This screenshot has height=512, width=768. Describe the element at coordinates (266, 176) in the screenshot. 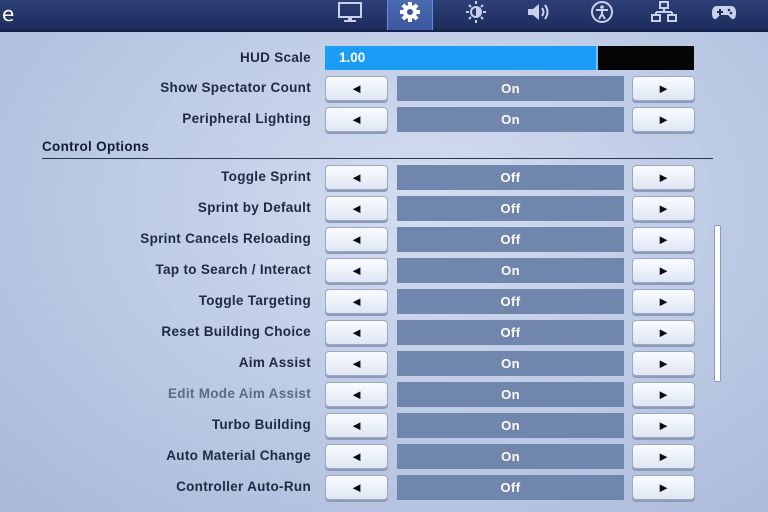

I see `setting-label: Toggle Sprint` at that location.